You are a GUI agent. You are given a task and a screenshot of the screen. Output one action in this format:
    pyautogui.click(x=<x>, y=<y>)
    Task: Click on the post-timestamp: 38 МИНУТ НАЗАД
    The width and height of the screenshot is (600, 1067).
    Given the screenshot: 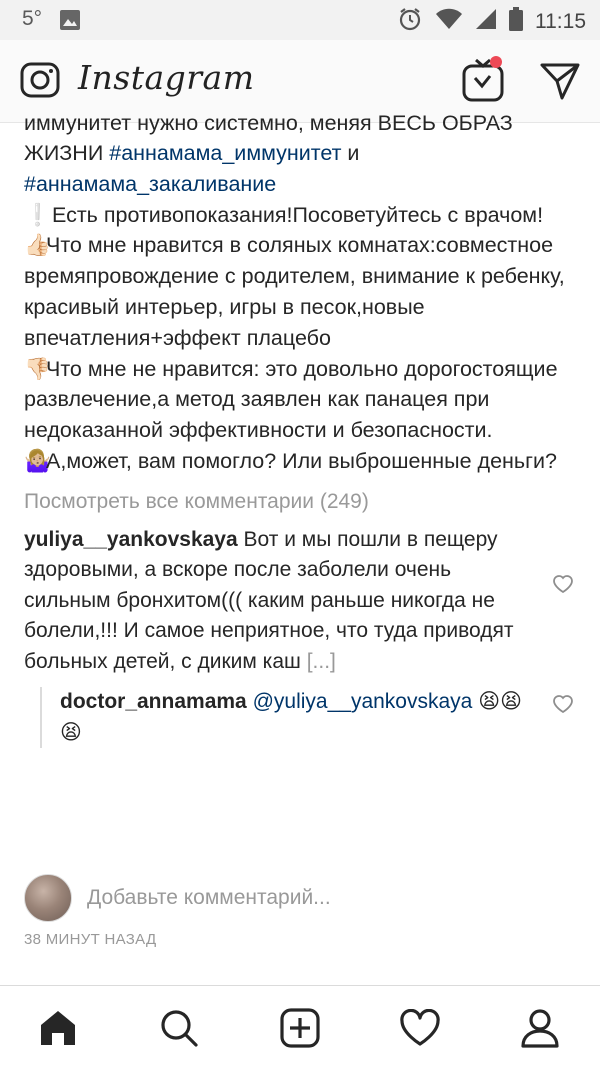 What is the action you would take?
    pyautogui.click(x=90, y=939)
    